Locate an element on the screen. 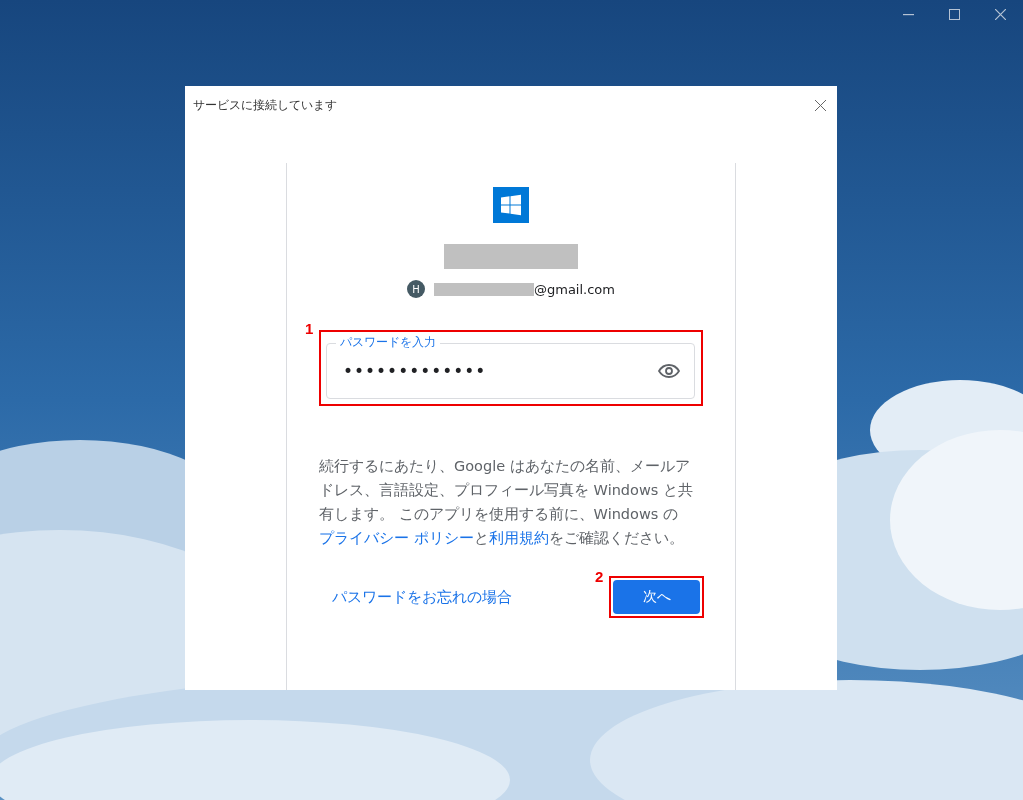  eye-icon is located at coordinates (669, 371).